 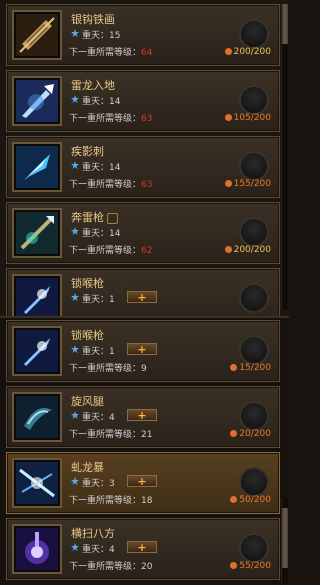 What do you see at coordinates (143, 167) in the screenshot?
I see `skill-card: 疾影刺 重天：14 下一重所需等级：63 155/200` at bounding box center [143, 167].